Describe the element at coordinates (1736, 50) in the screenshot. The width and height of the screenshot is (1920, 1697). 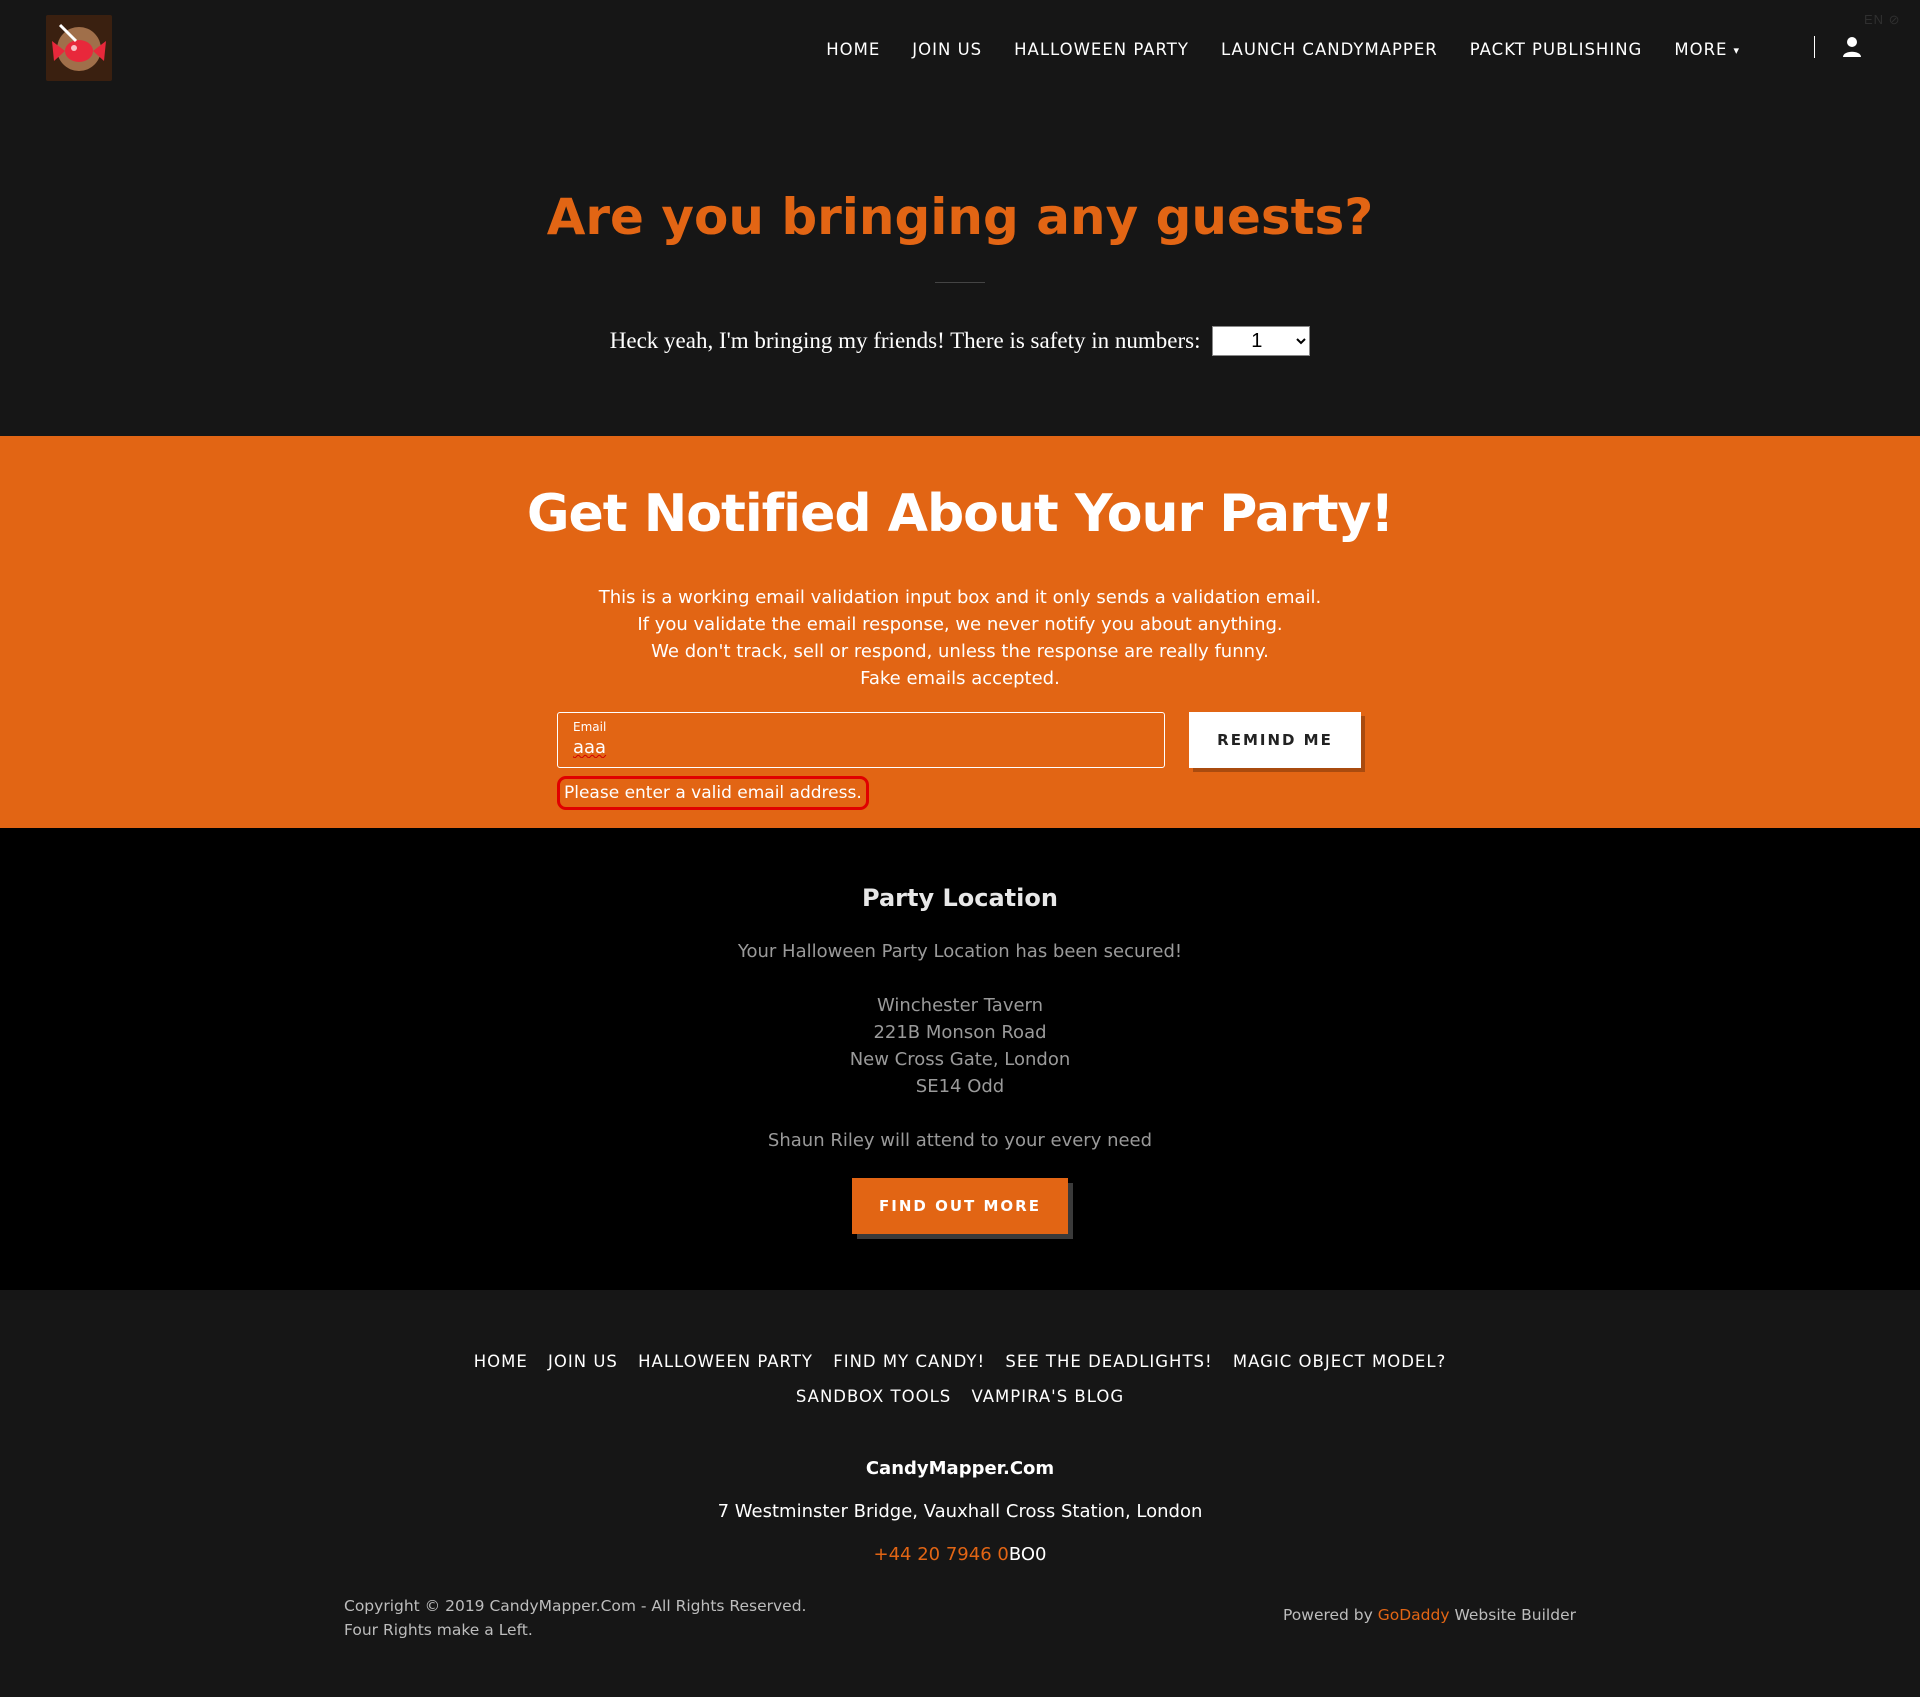
I see `chevron-down-icon: ▾` at that location.